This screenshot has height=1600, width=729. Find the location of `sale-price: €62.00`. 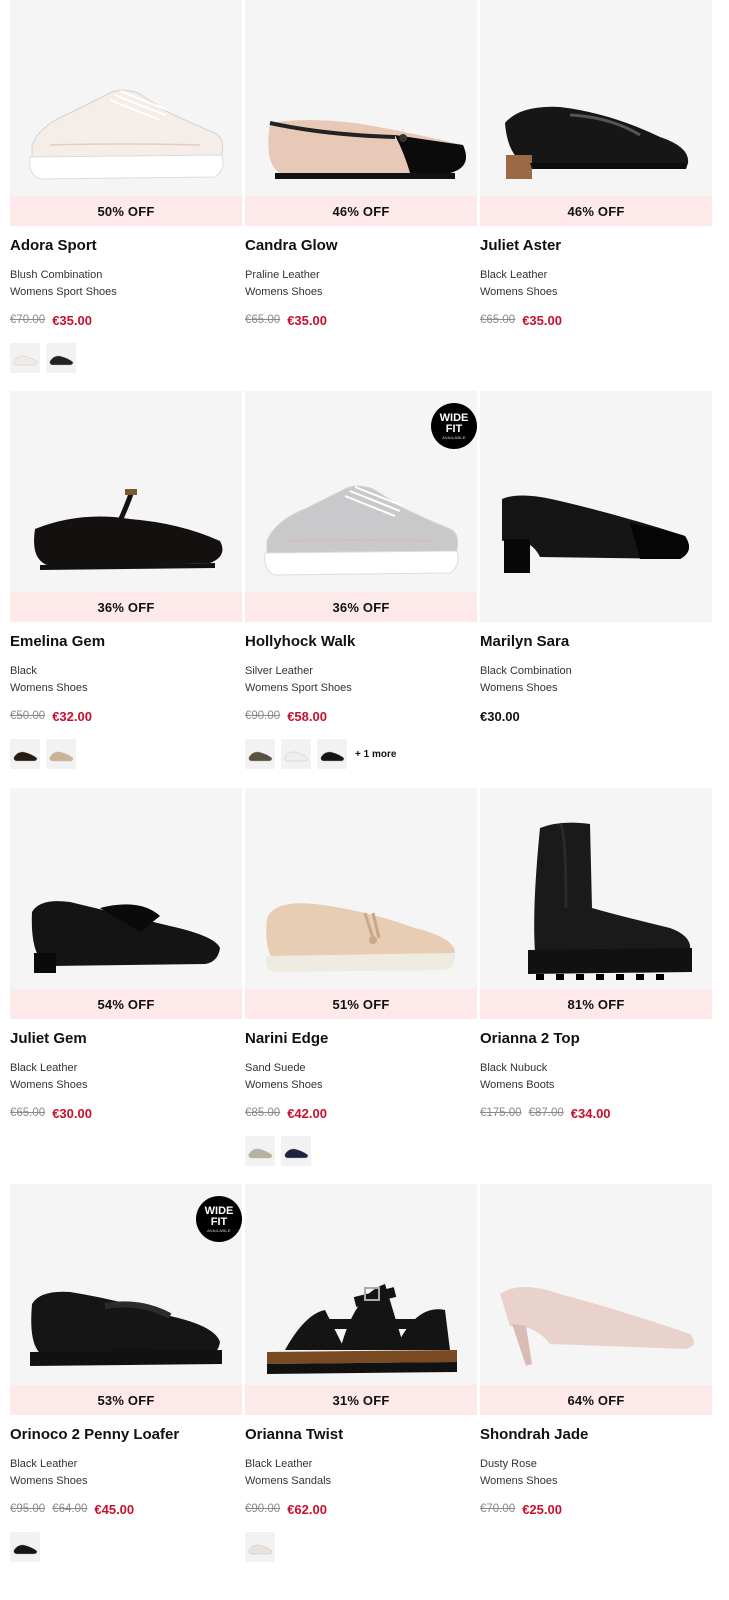

sale-price: €62.00 is located at coordinates (307, 1509).